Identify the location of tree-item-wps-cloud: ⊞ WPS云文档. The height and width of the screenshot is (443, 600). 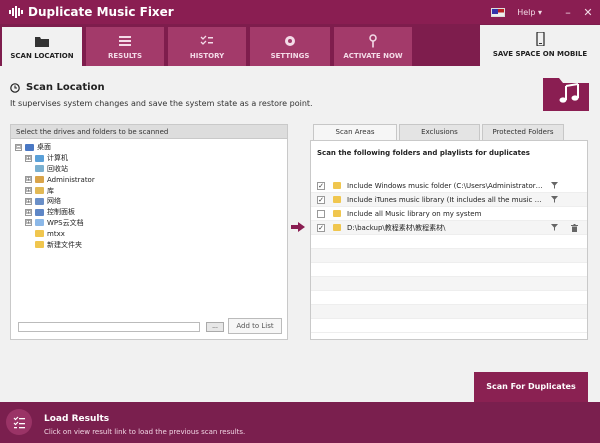
(149, 223).